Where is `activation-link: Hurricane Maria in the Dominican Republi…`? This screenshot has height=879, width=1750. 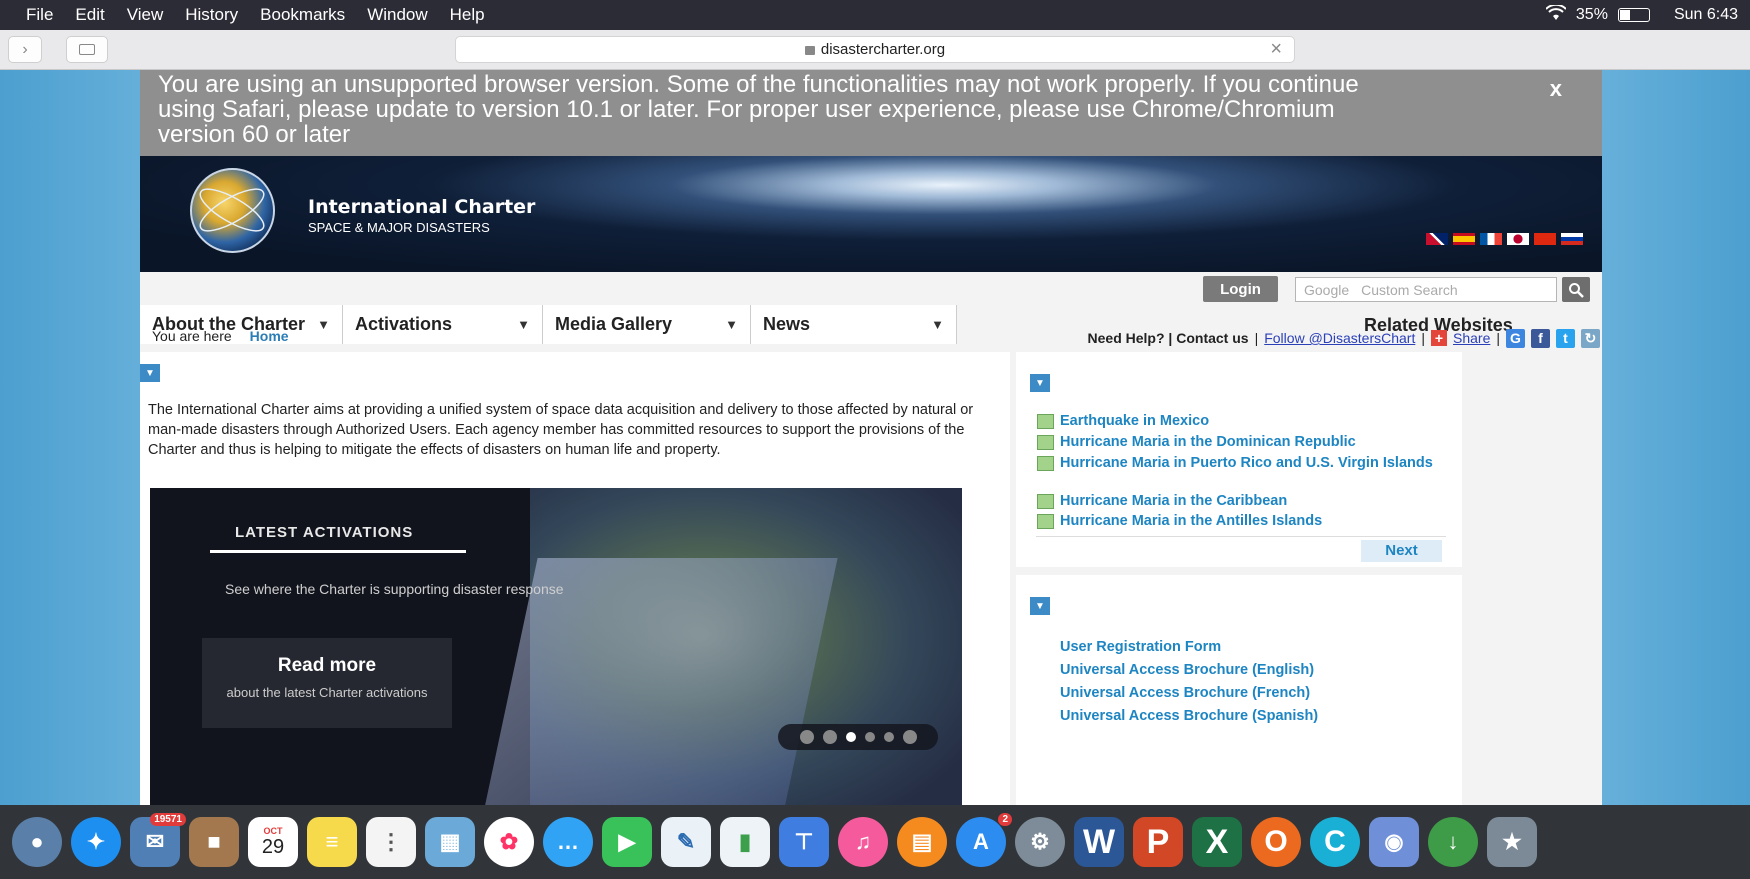 activation-link: Hurricane Maria in the Dominican Republi… is located at coordinates (1196, 442).